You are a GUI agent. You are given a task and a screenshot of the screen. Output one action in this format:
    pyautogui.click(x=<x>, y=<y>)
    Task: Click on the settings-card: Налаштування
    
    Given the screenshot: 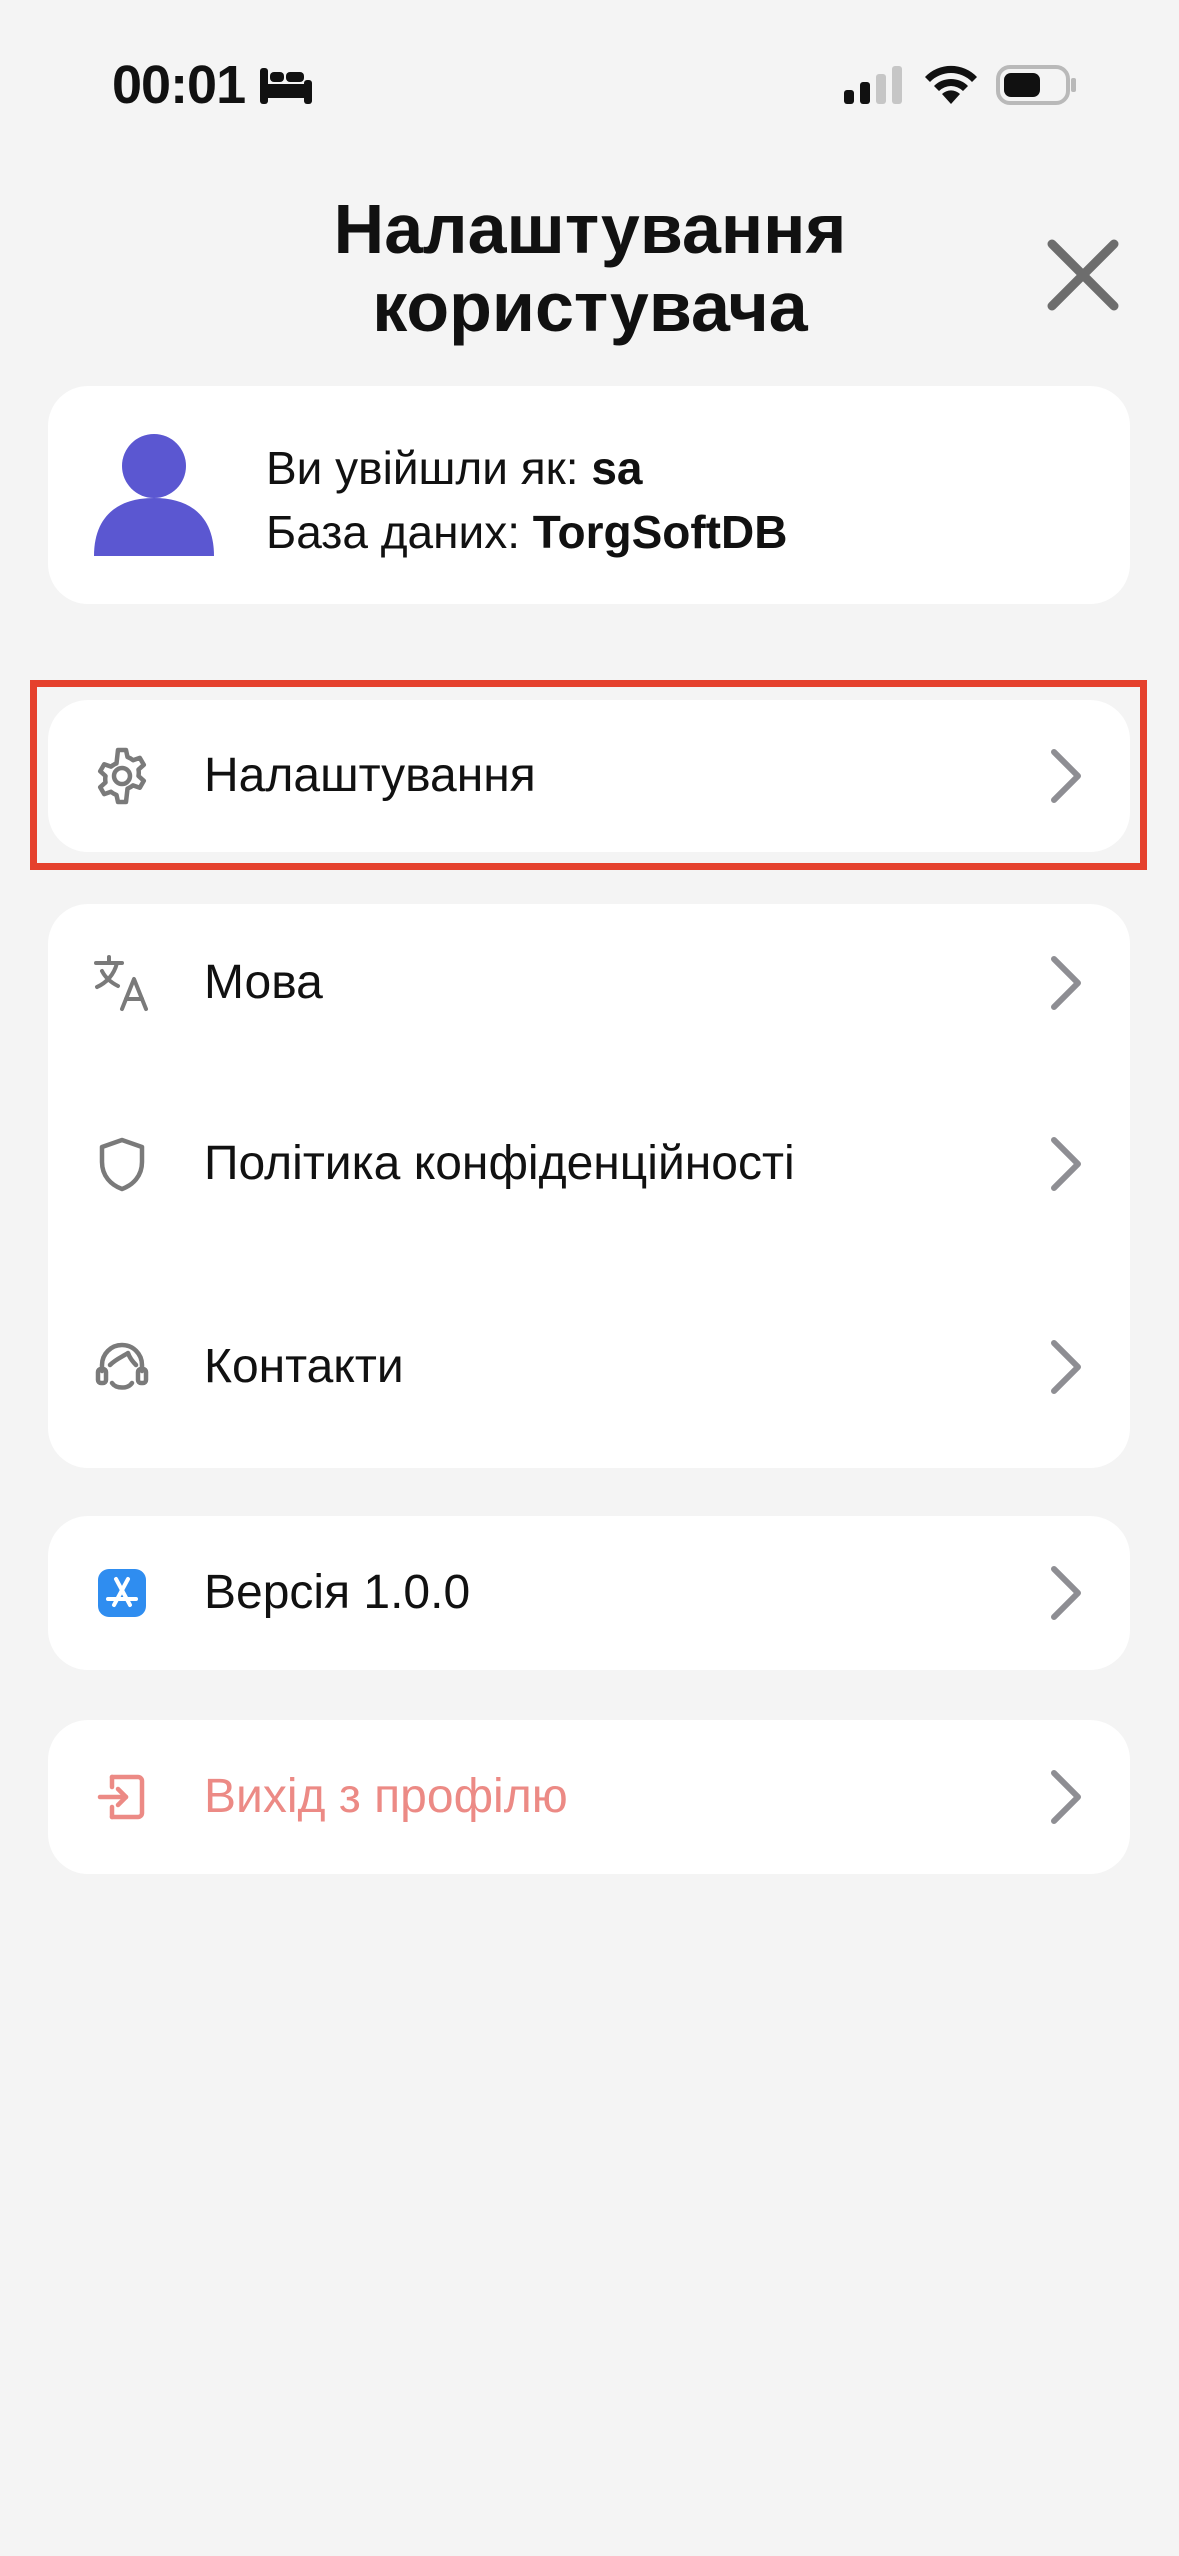 What is the action you would take?
    pyautogui.click(x=589, y=776)
    